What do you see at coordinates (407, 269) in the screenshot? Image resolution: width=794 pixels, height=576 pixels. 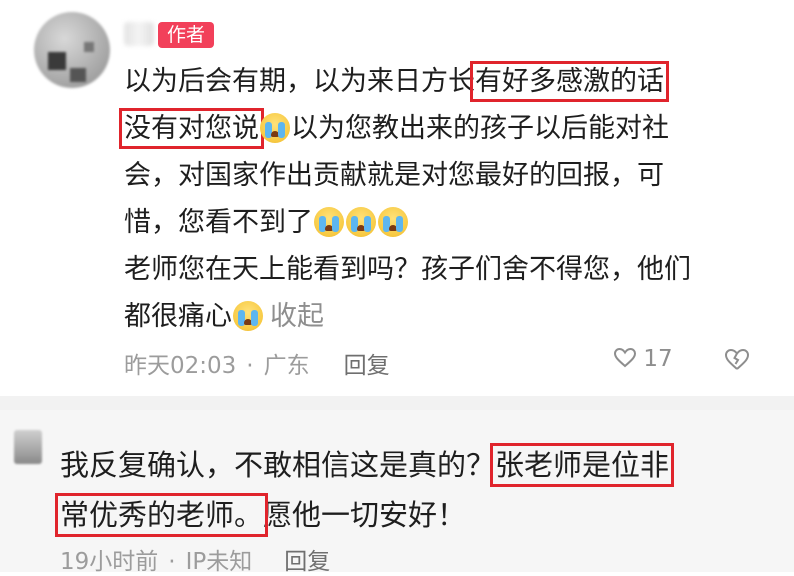 I see `comment-line: 老师您在天上能看到吗？孩子们舍不得您，他们` at bounding box center [407, 269].